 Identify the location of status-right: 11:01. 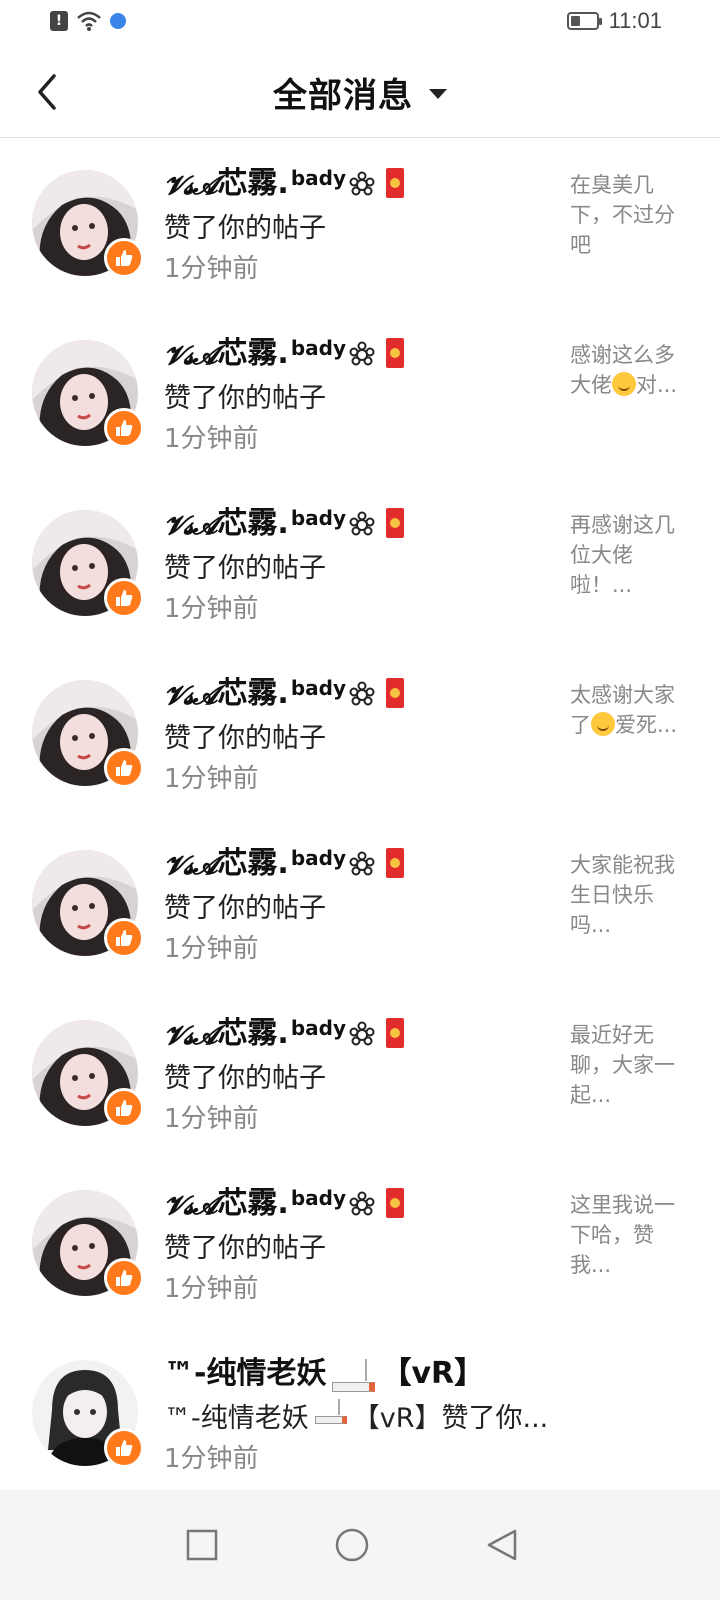
(614, 21).